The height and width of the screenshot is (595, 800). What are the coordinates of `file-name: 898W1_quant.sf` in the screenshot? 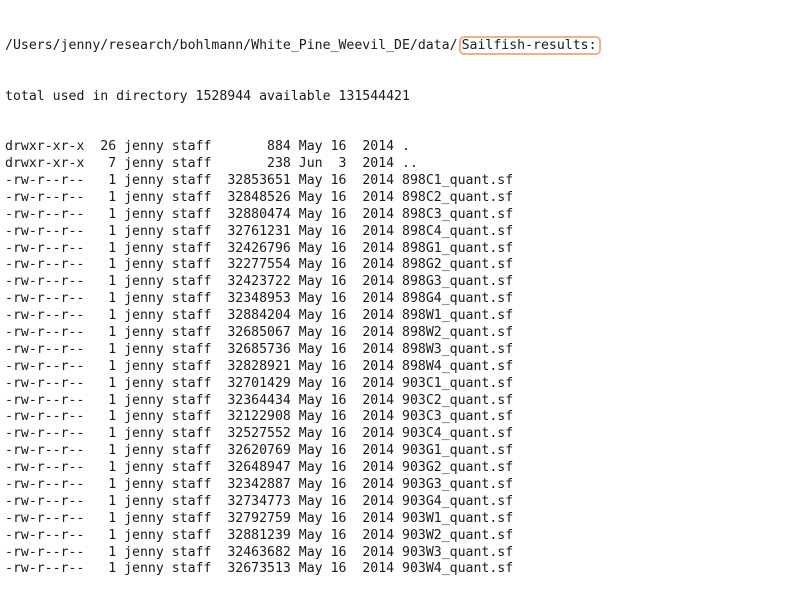 It's located at (458, 316).